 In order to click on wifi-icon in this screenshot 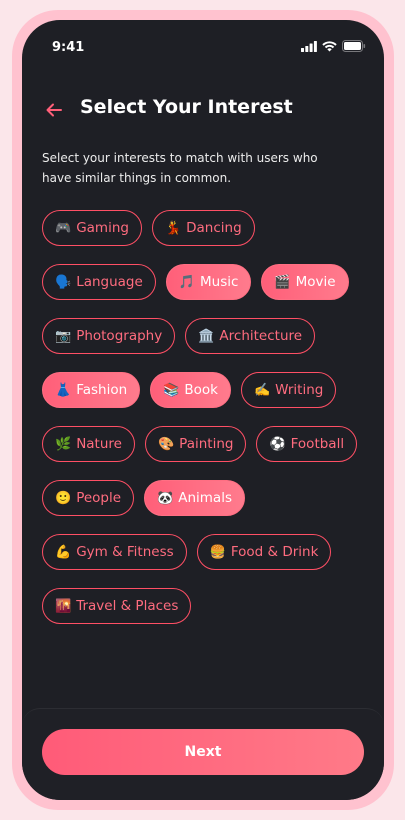, I will do `click(329, 45)`.